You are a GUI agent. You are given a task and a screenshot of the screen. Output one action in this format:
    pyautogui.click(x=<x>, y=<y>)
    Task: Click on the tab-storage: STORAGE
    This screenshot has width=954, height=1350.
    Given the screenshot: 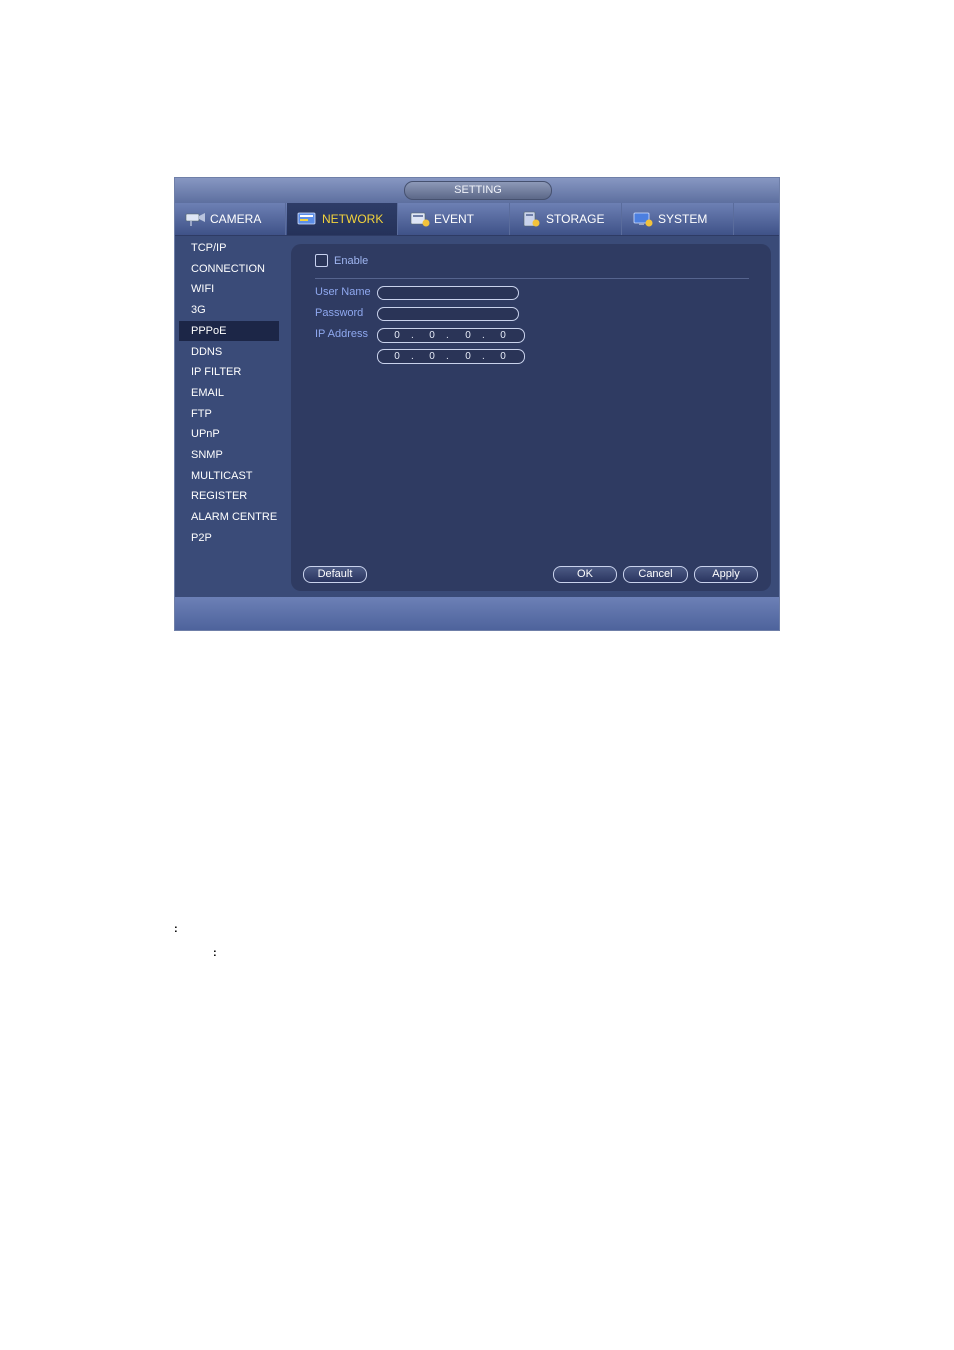 What is the action you would take?
    pyautogui.click(x=566, y=219)
    